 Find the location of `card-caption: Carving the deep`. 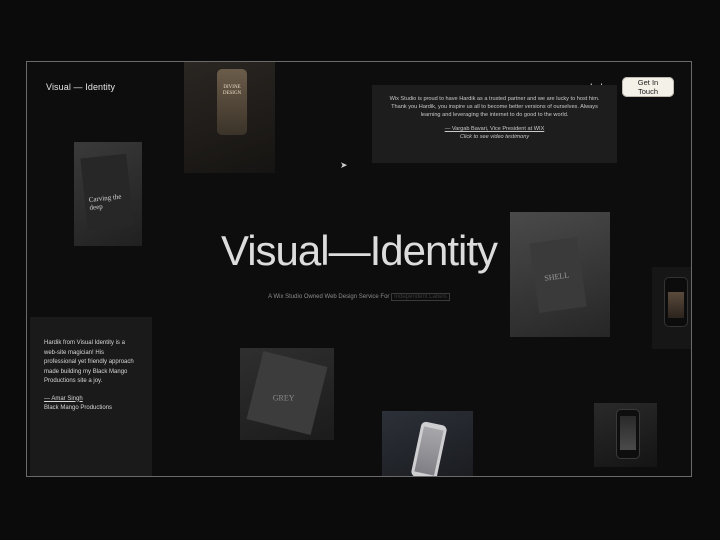

card-caption: Carving the deep is located at coordinates (105, 202).